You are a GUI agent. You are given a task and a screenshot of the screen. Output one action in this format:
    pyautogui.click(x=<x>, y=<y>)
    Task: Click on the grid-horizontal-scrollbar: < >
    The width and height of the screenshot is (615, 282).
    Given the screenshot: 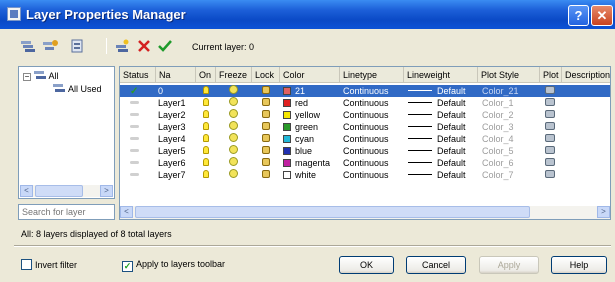 What is the action you would take?
    pyautogui.click(x=365, y=212)
    